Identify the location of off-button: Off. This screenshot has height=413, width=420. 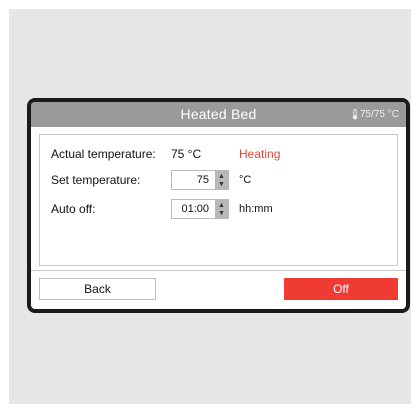
(341, 289).